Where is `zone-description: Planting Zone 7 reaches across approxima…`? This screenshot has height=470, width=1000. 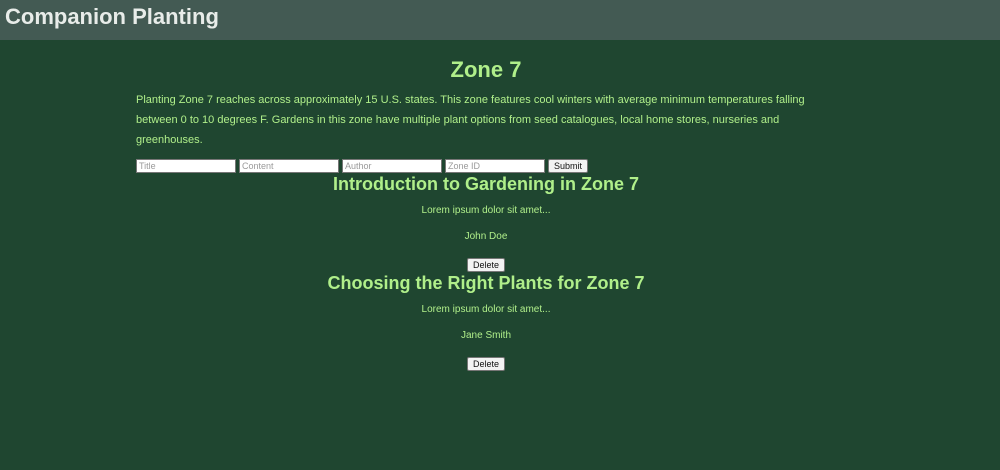
zone-description: Planting Zone 7 reaches across approxima… is located at coordinates (470, 120).